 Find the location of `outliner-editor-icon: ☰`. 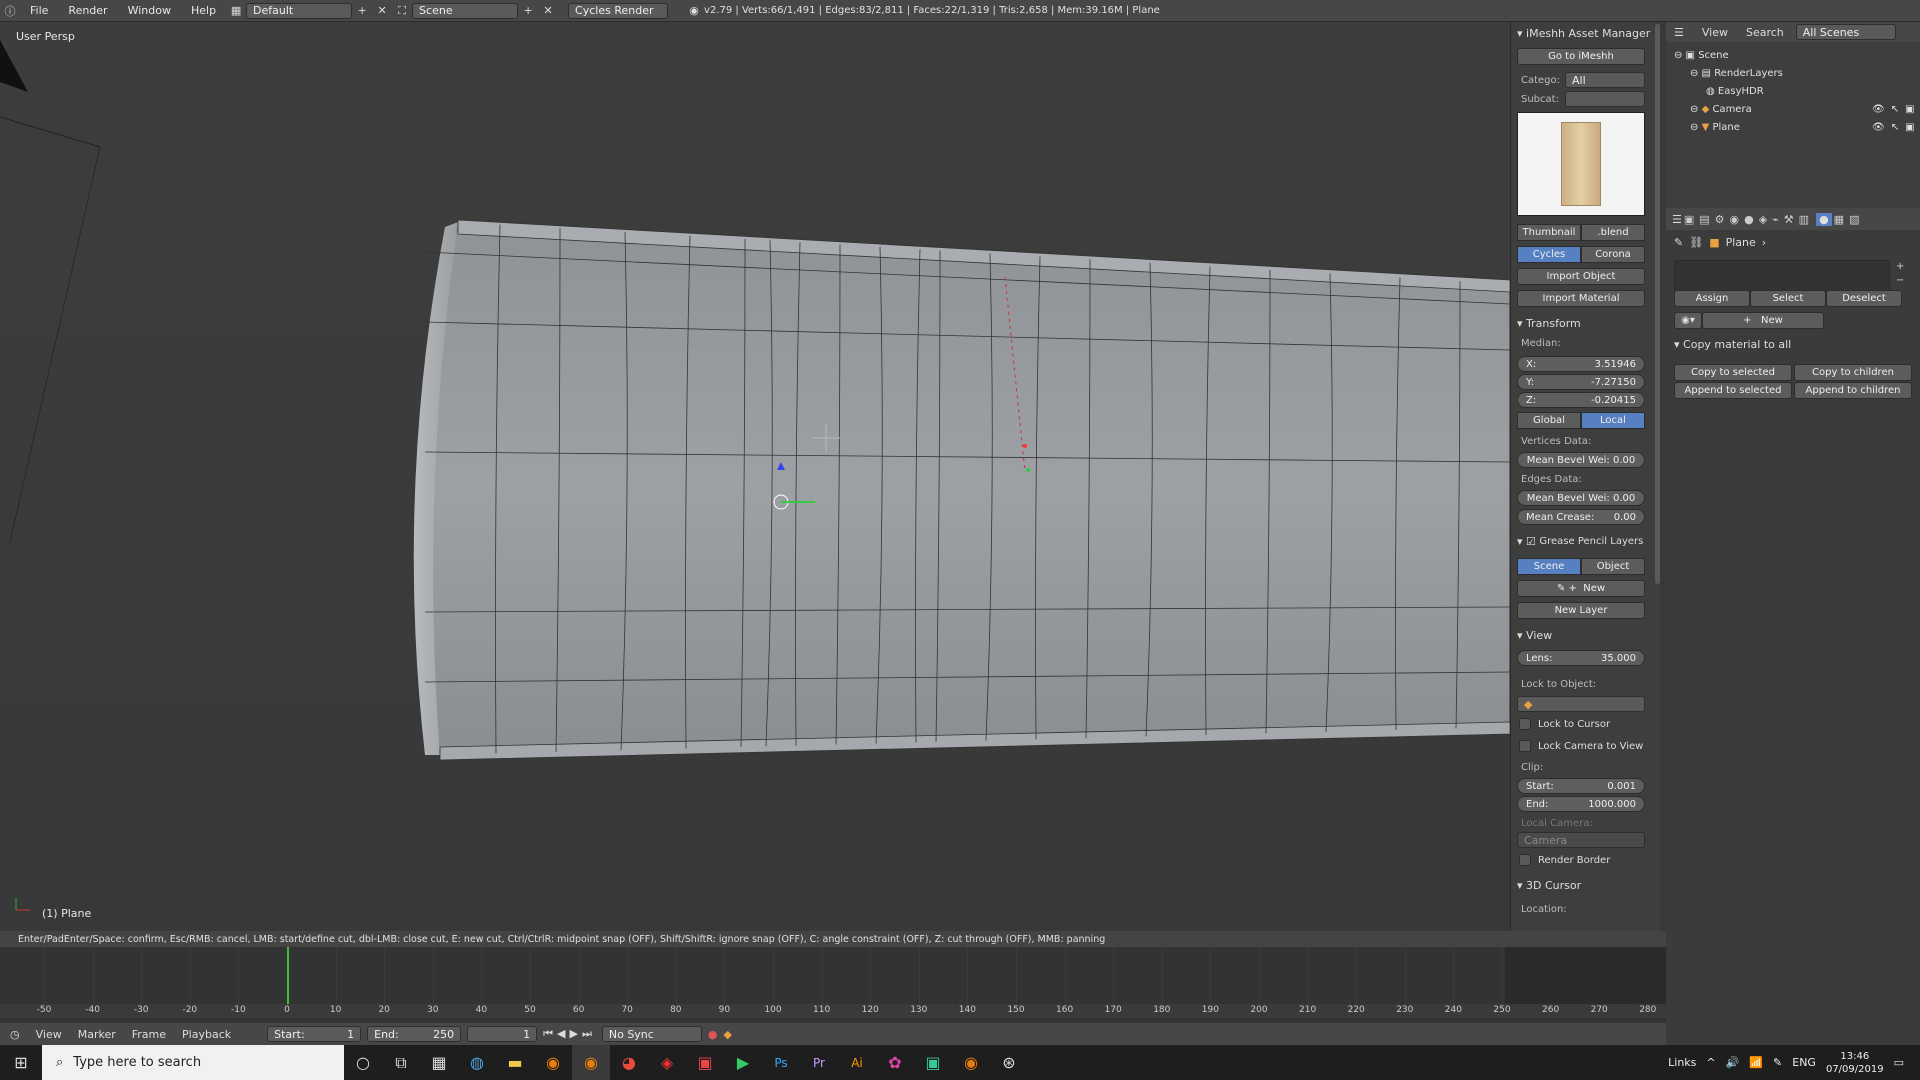

outliner-editor-icon: ☰ is located at coordinates (1679, 32).